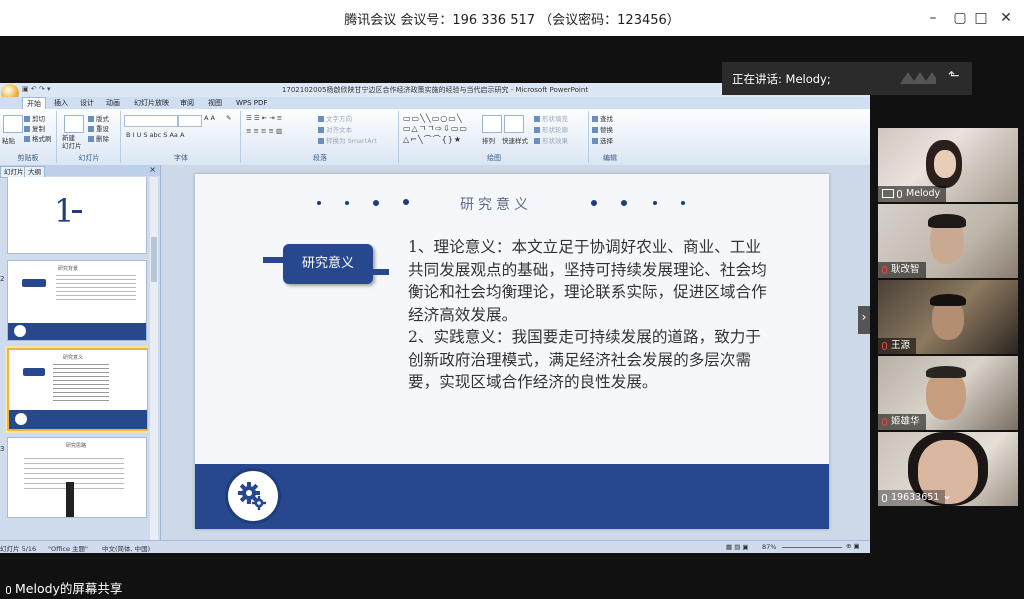 This screenshot has width=1024, height=599. I want to click on quick-styles-icon, so click(514, 124).